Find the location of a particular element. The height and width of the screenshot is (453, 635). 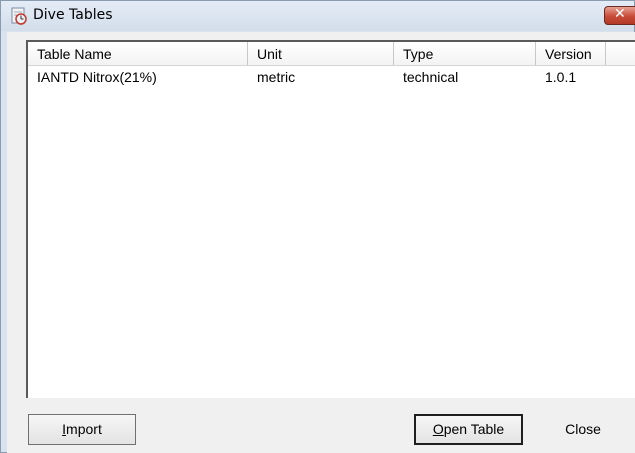

import-label: mport is located at coordinates (84, 429).